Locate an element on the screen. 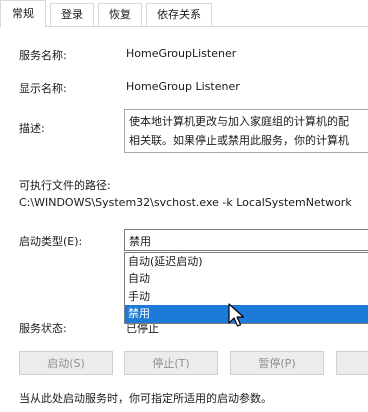  pause-button: 暂停(P) is located at coordinates (277, 363).